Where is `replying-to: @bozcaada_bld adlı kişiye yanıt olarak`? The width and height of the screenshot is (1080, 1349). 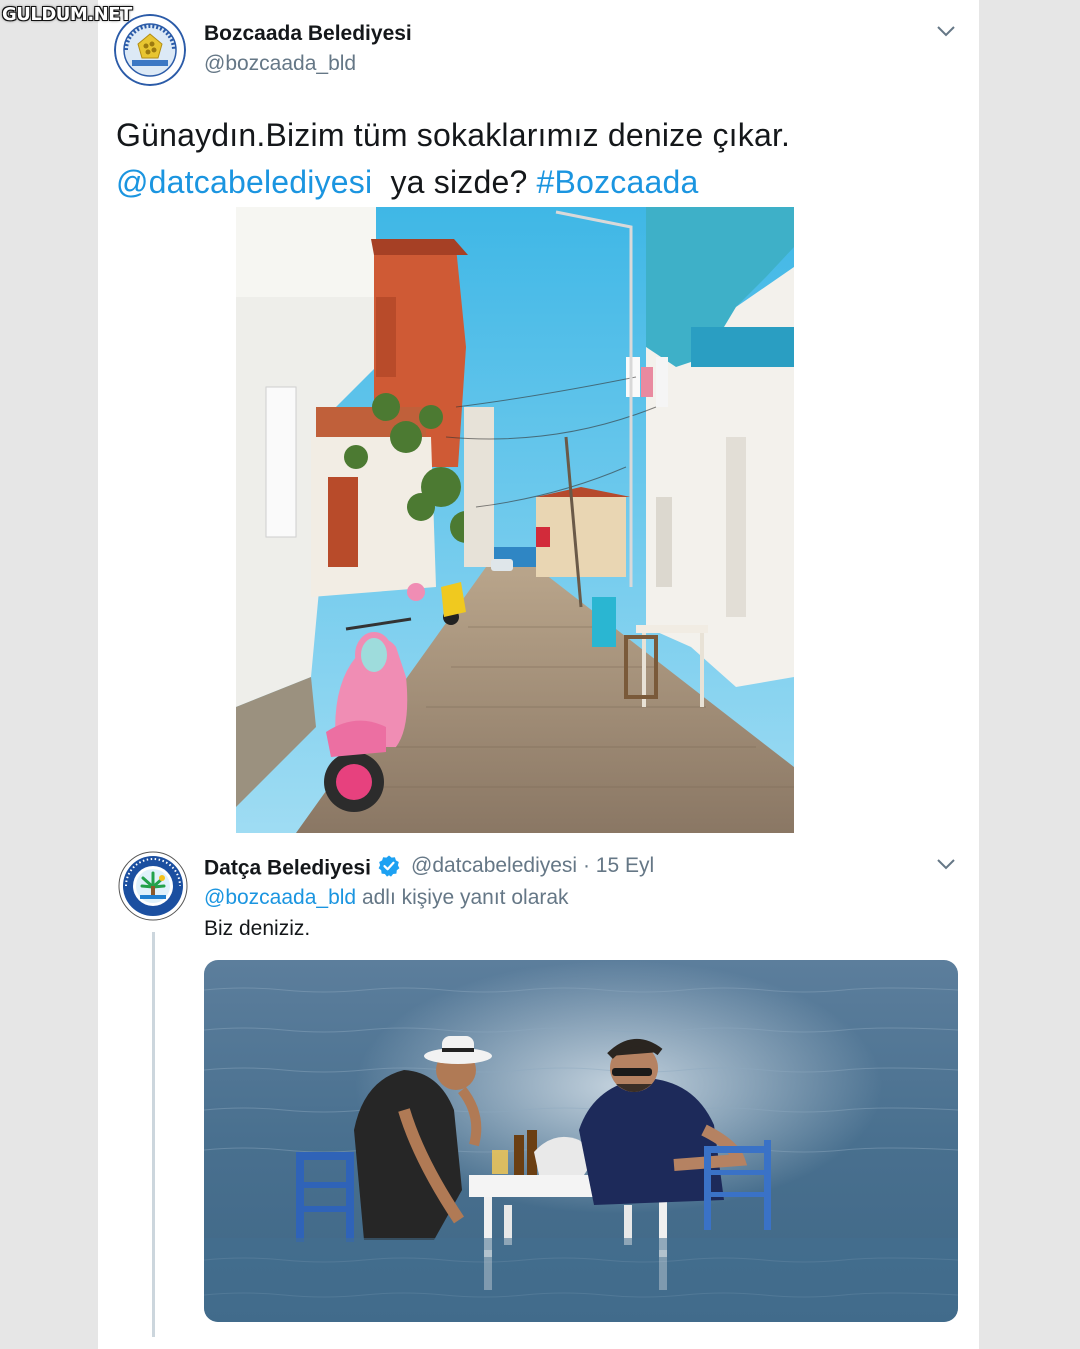
replying-to: @bozcaada_bld adlı kişiye yanıt olarak is located at coordinates (386, 898).